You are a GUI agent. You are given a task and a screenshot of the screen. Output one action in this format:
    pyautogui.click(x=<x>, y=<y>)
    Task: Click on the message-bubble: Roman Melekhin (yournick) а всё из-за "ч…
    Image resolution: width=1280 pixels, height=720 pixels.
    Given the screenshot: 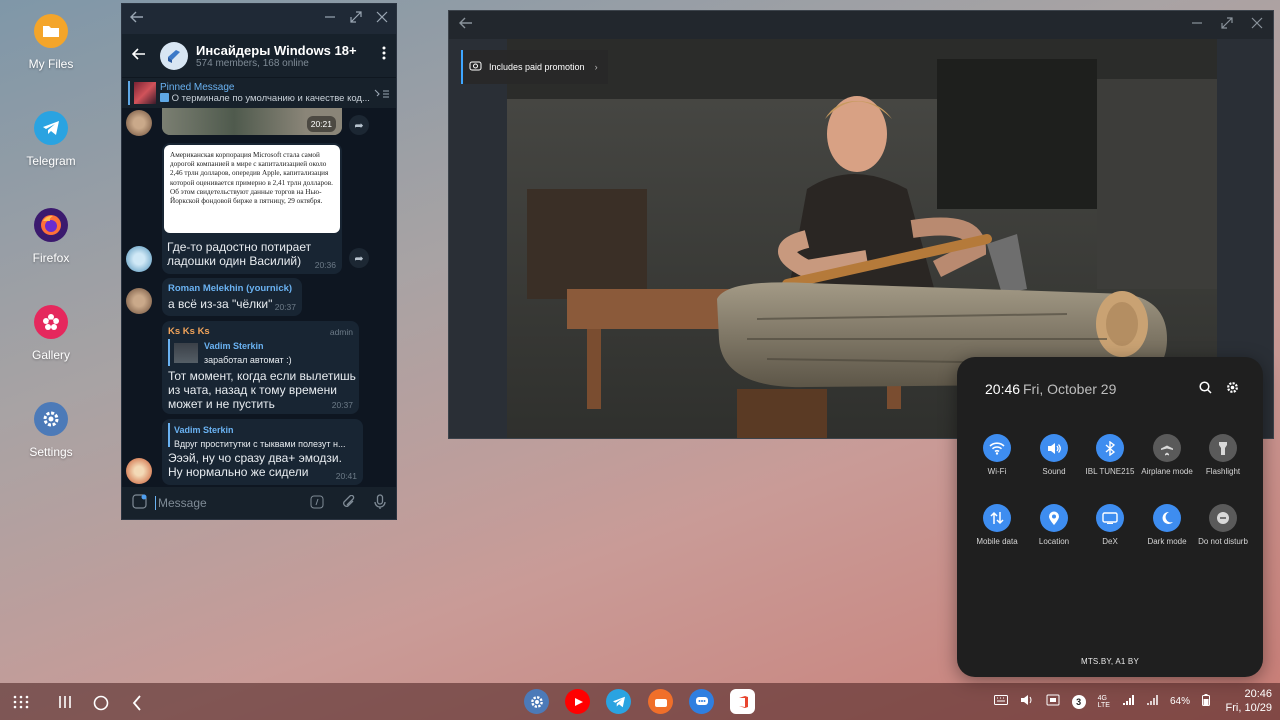 What is the action you would take?
    pyautogui.click(x=232, y=297)
    